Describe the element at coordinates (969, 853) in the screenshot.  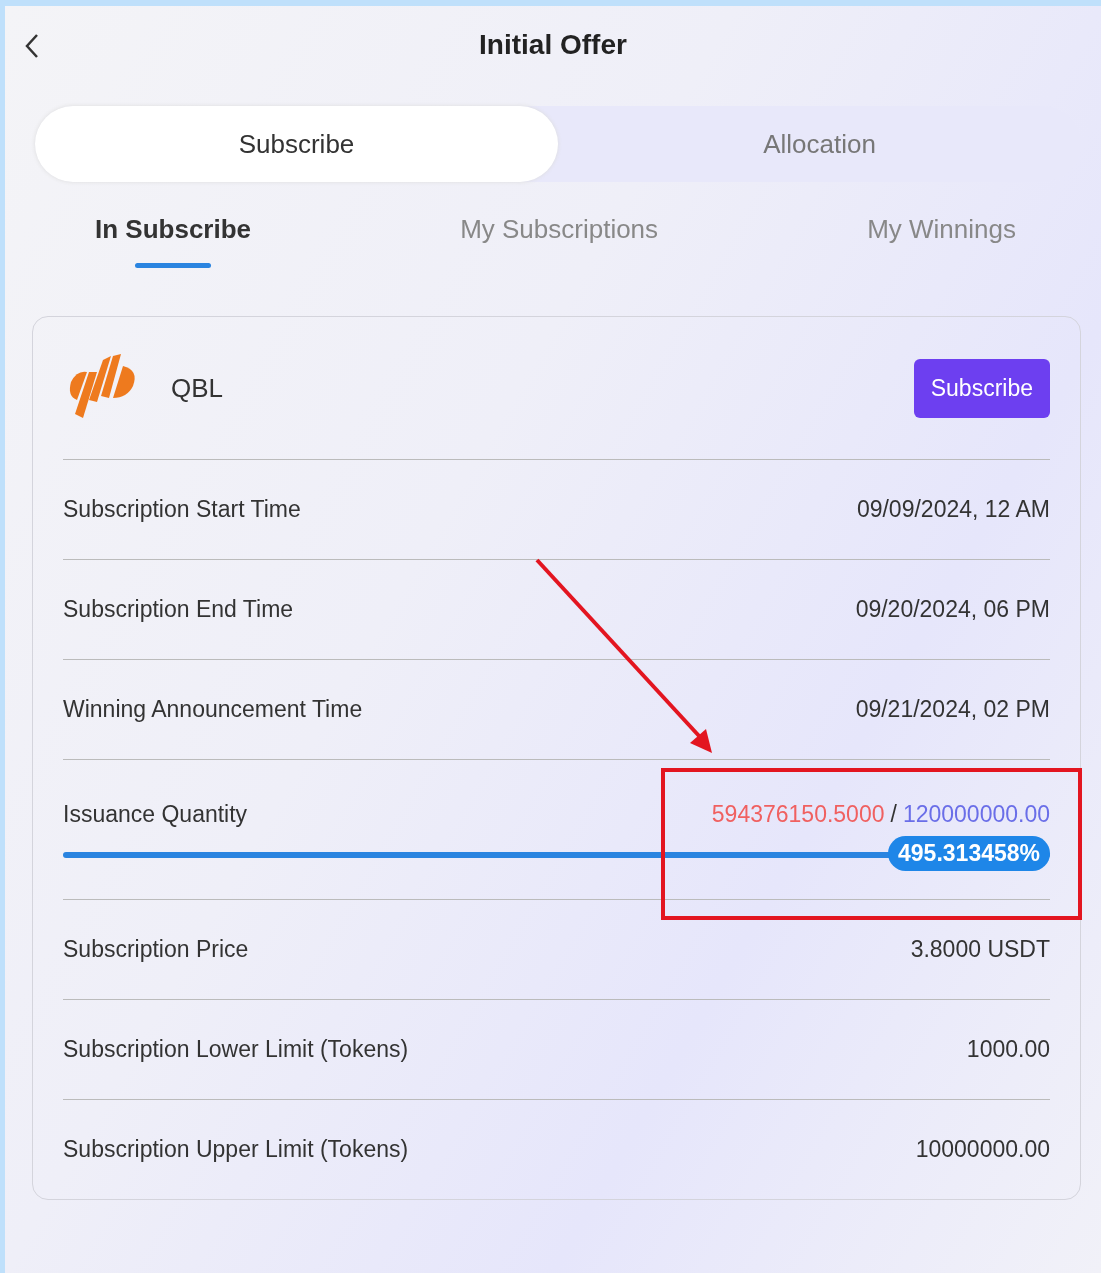
I see `percent-badge: 495.313458%` at that location.